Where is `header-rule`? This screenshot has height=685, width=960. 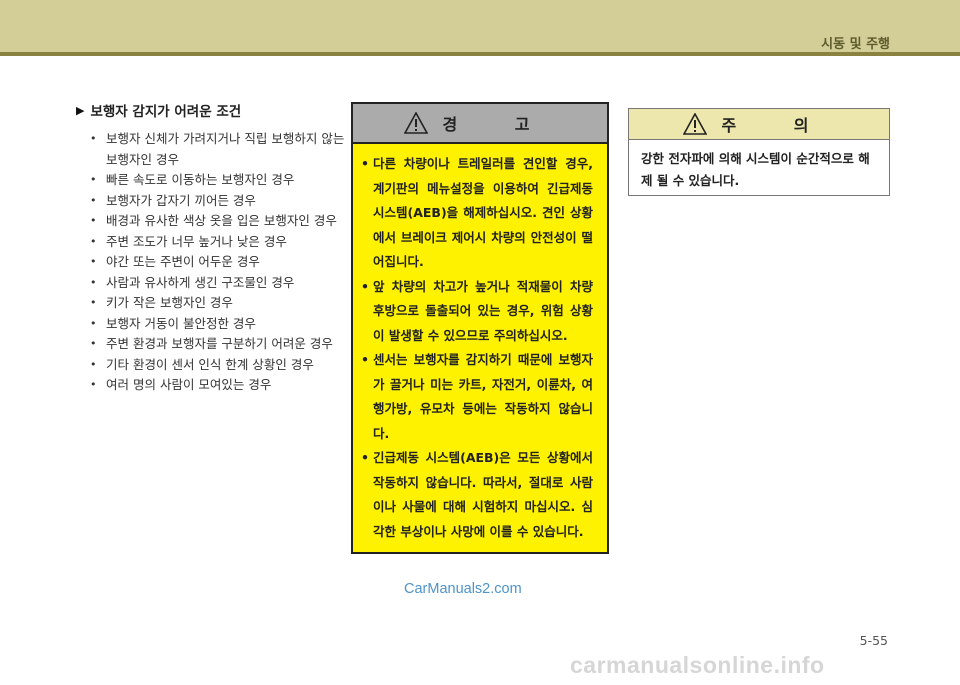
header-rule is located at coordinates (480, 54).